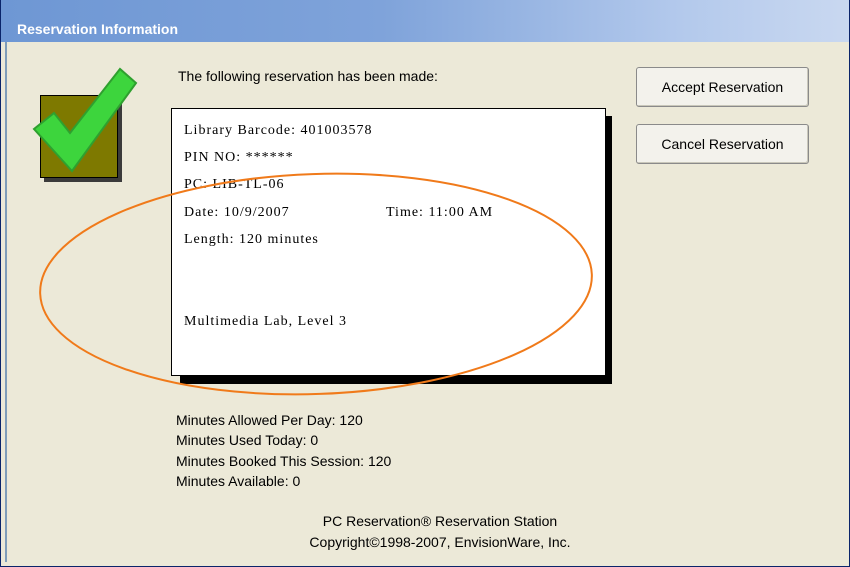  Describe the element at coordinates (234, 184) in the screenshot. I see `ticket-pc: PC: LIB-TL-06` at that location.